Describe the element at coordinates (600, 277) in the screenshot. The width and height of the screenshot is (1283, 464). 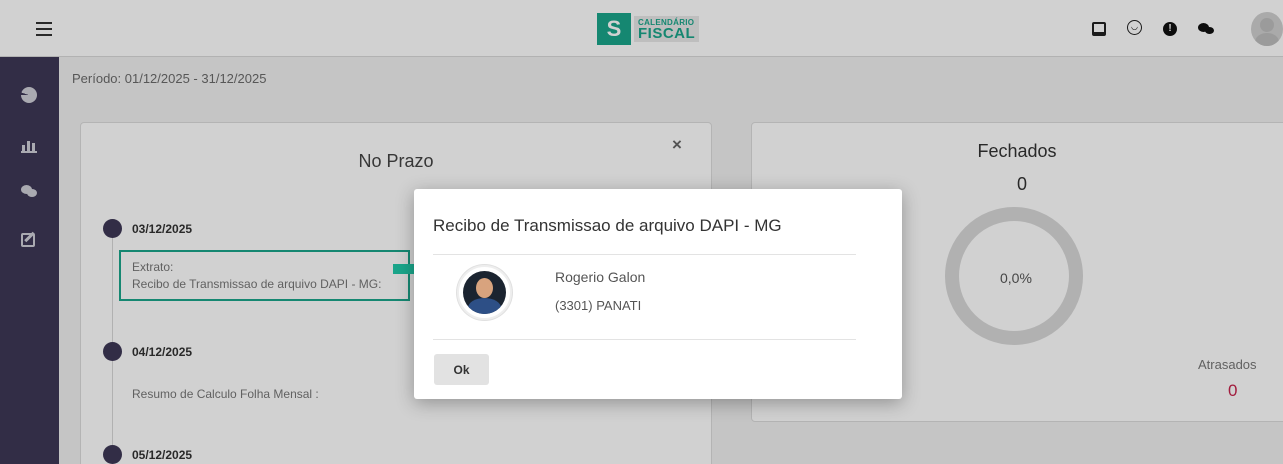
I see `user-name: Rogerio Galon` at that location.